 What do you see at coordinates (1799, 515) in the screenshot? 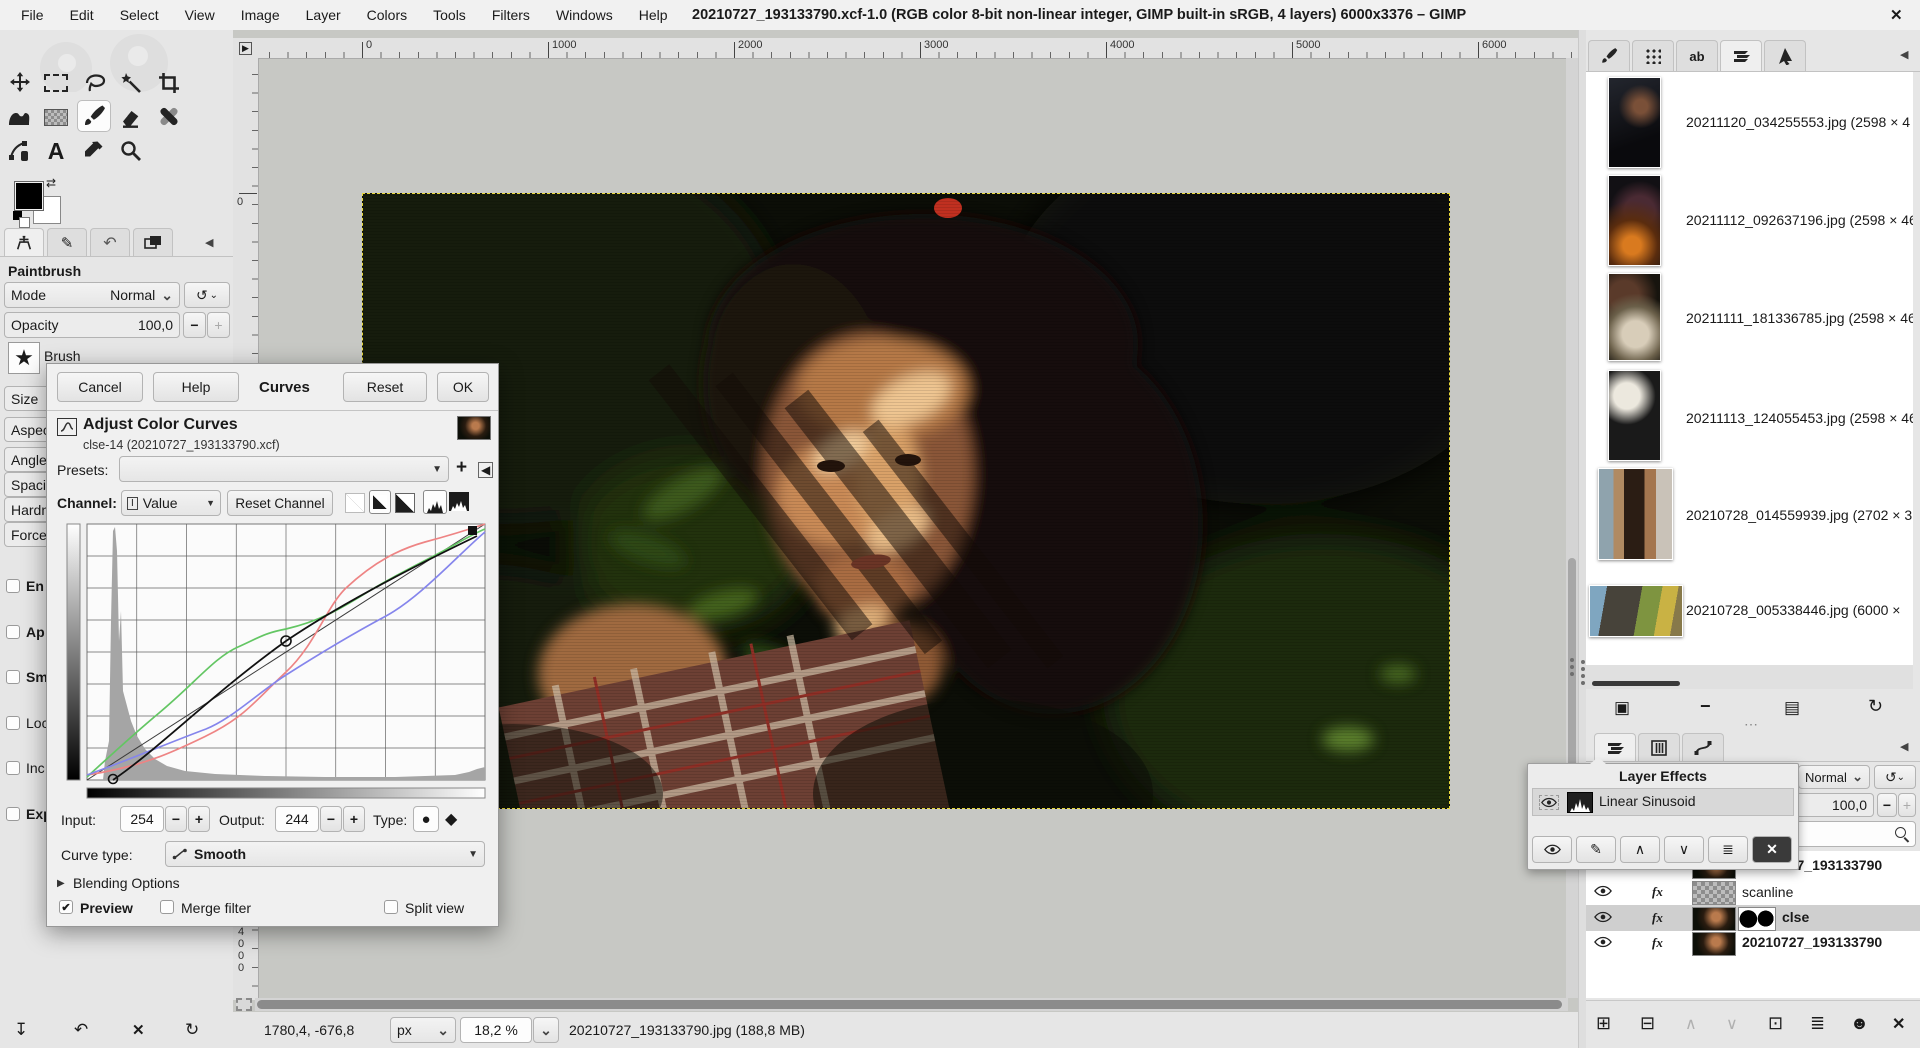
I see `image-list-item: 20210728_014559939.jpg (2702 × 3` at bounding box center [1799, 515].